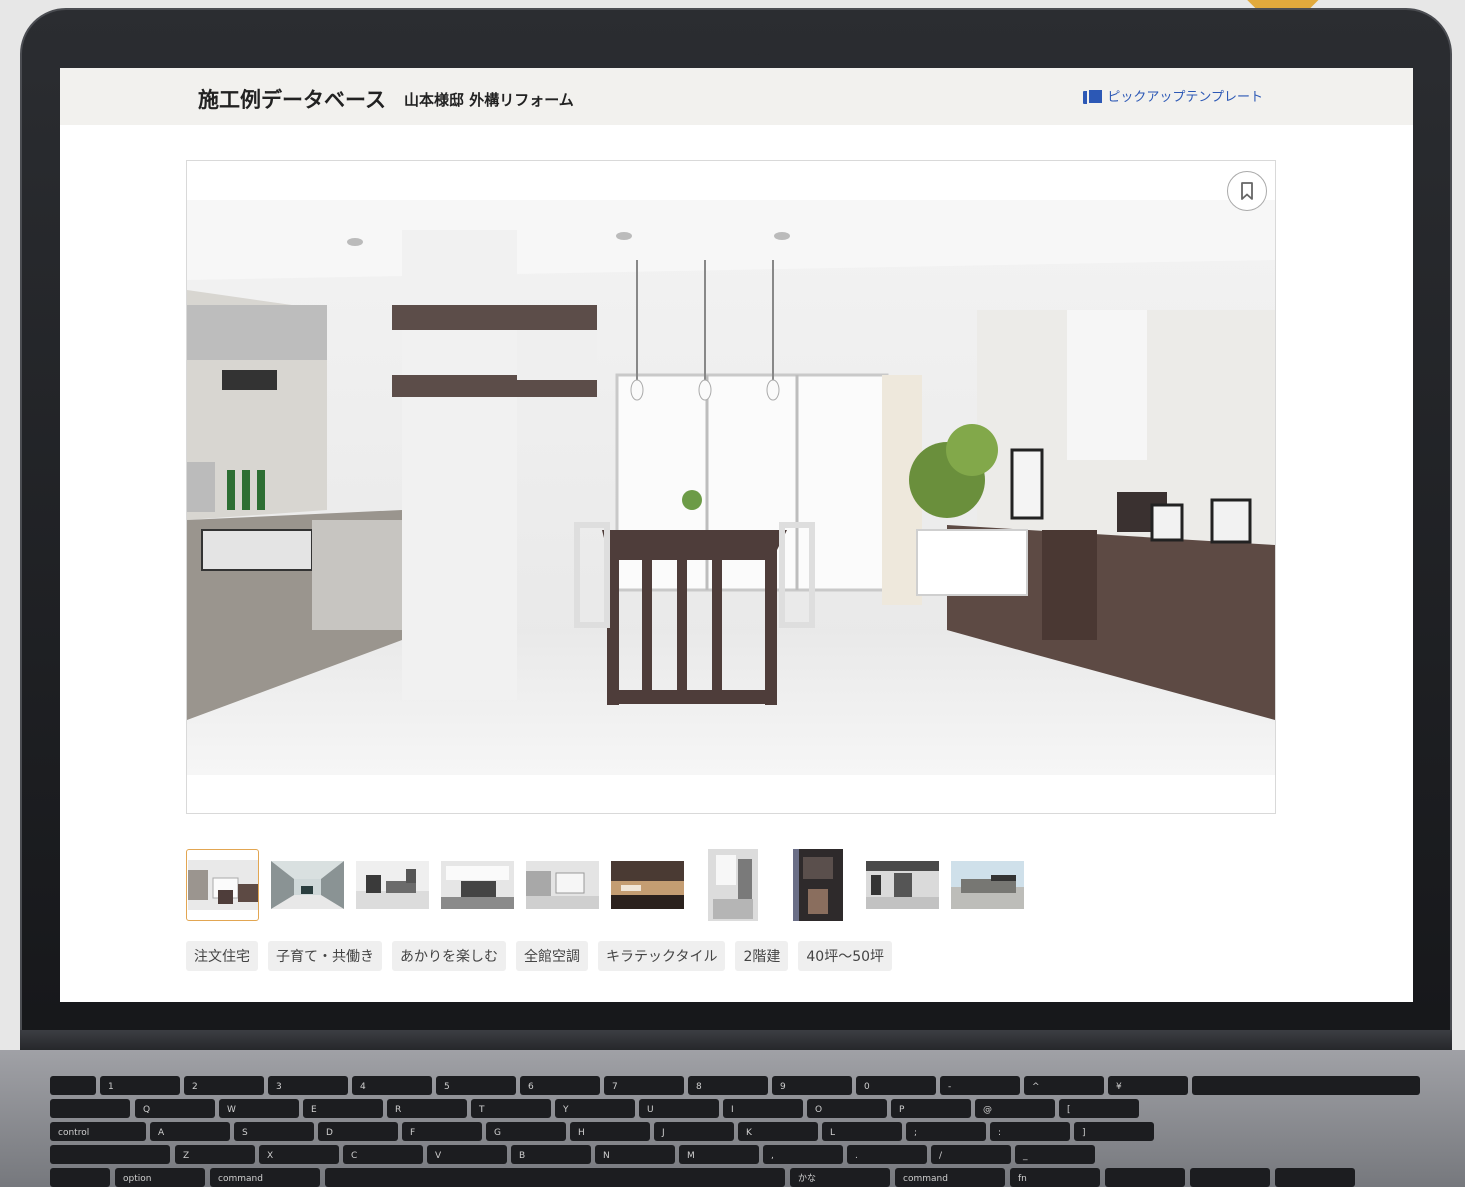 The height and width of the screenshot is (1187, 1465). I want to click on keyboard-key-label: I, so click(732, 1110).